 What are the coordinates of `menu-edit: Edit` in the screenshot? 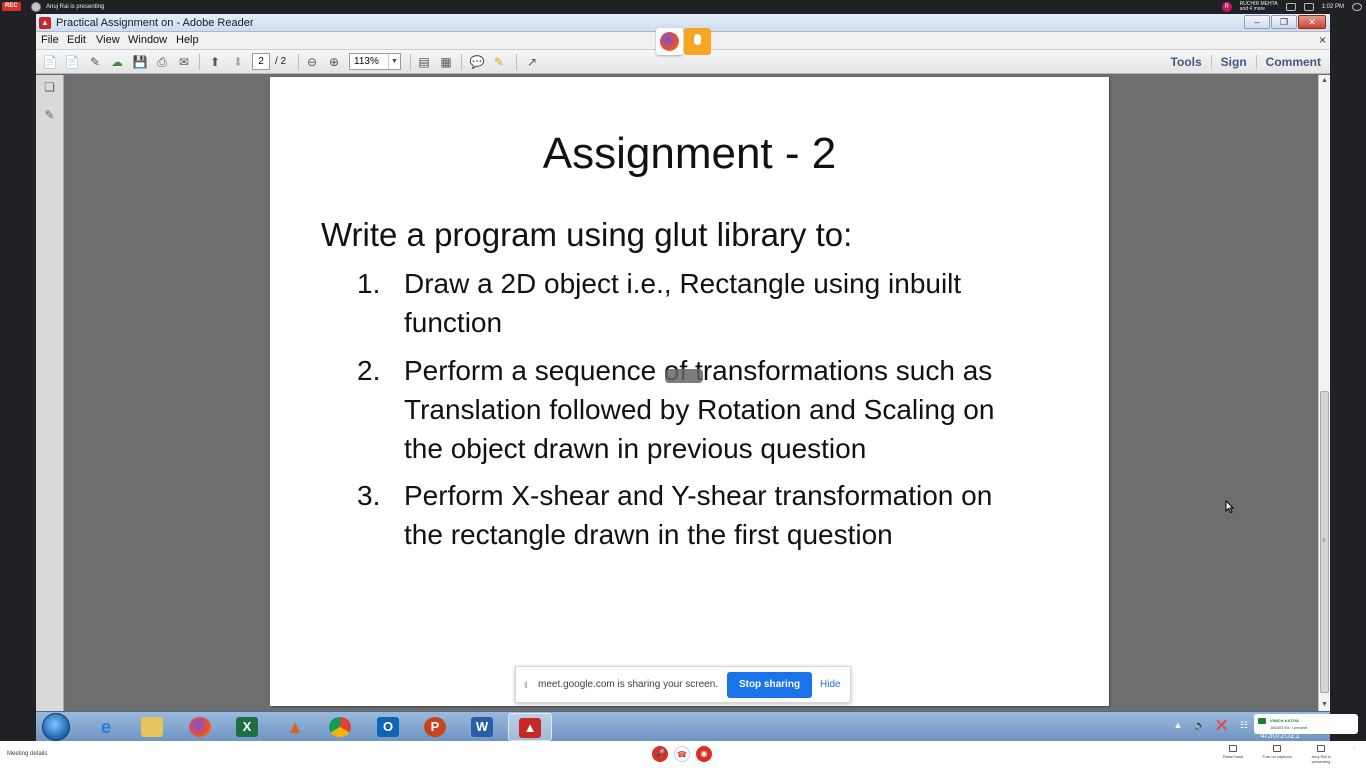 It's located at (76, 40).